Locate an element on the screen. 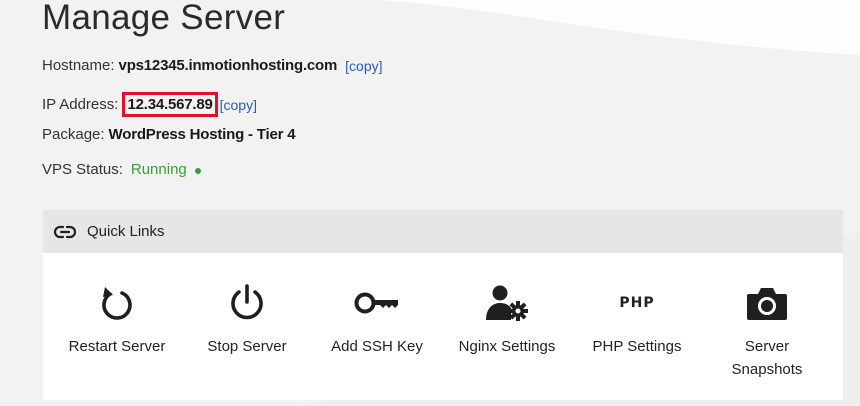  vps-status-label: VPS Status: is located at coordinates (82, 169).